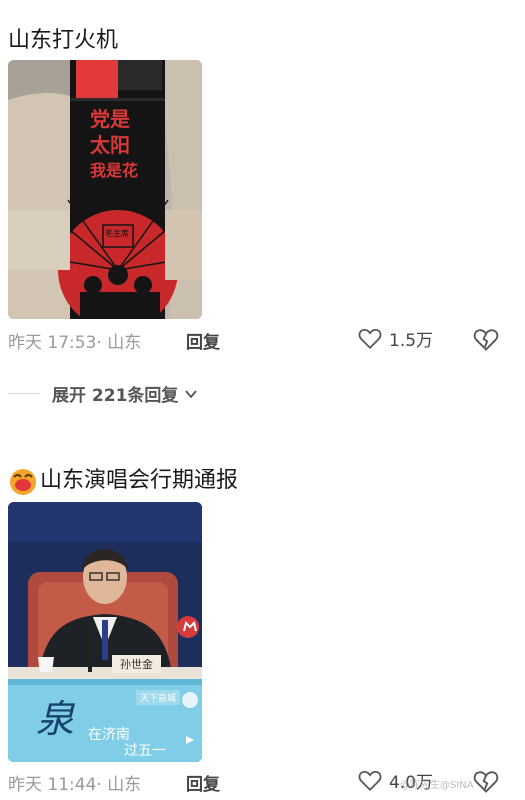 The width and height of the screenshot is (525, 800). I want to click on banner-character: 泉, so click(55, 719).